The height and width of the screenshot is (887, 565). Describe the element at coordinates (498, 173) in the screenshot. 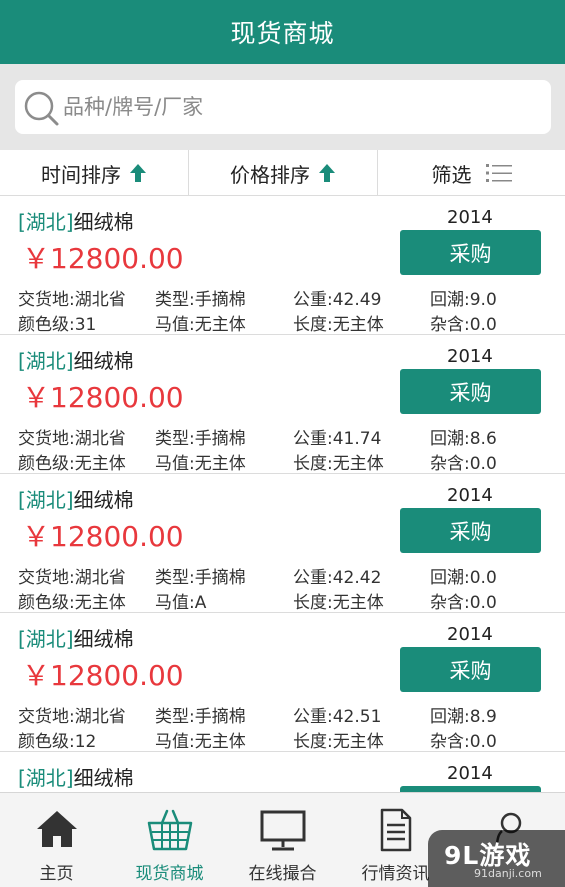

I see `list-filter-icon` at that location.